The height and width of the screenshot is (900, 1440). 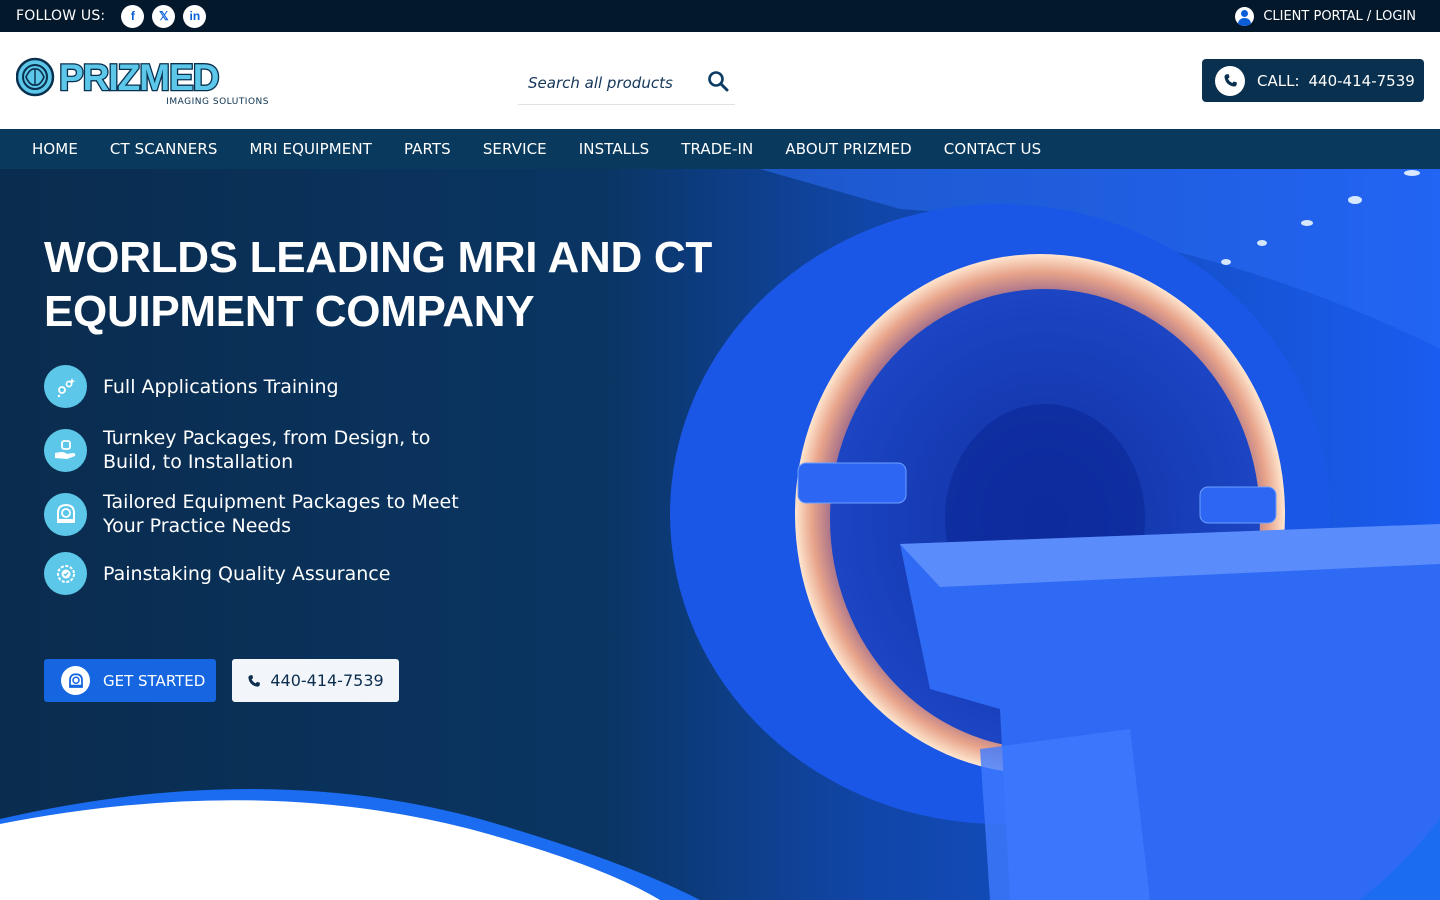 I want to click on nav-item-ct-scanners: CT SCANNERS, so click(x=164, y=149).